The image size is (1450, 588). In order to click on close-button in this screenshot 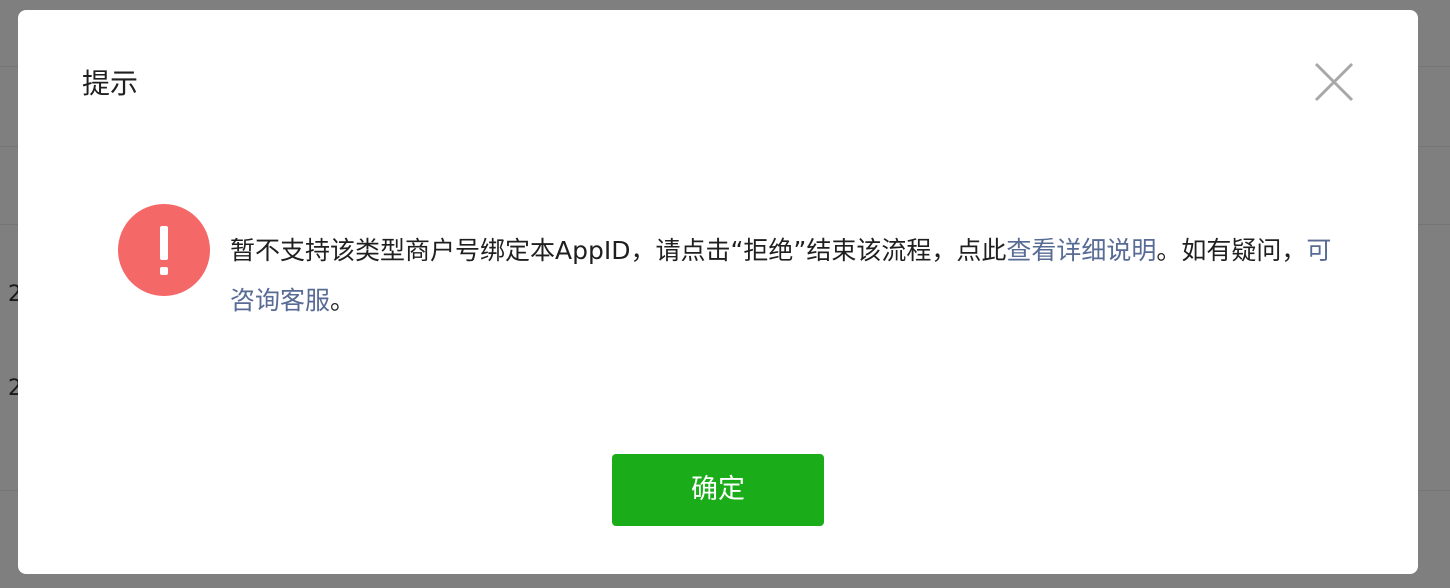, I will do `click(1334, 82)`.